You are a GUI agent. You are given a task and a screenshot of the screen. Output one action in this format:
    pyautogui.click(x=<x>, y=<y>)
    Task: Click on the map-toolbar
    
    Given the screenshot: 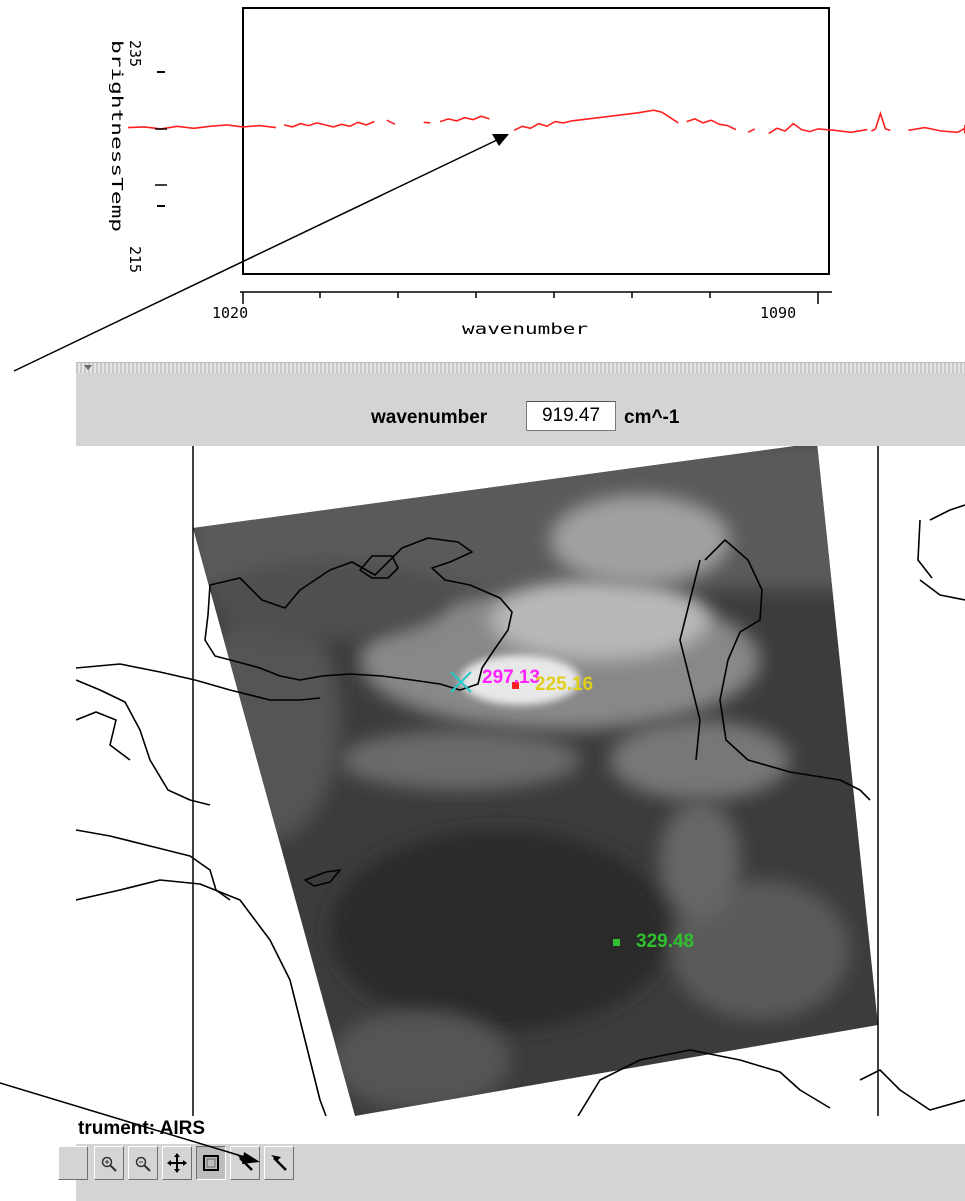 What is the action you would take?
    pyautogui.click(x=511, y=1172)
    